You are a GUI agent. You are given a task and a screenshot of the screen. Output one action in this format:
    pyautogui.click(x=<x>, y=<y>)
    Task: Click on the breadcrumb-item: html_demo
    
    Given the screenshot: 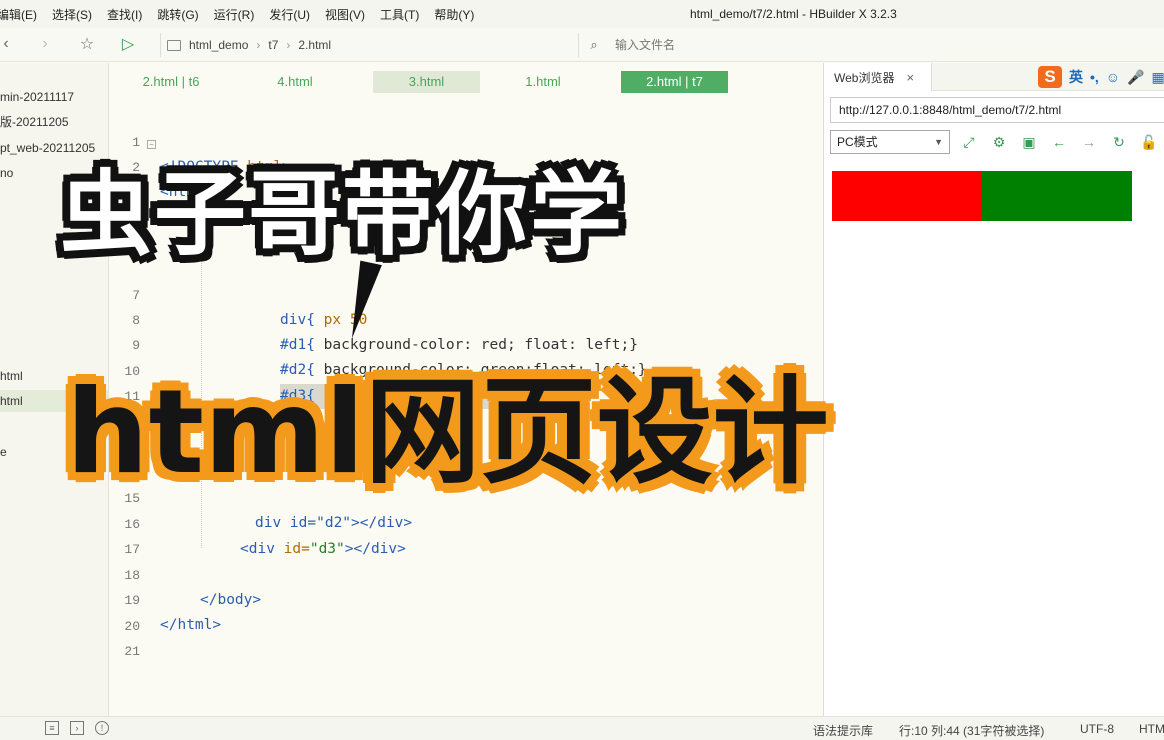 What is the action you would take?
    pyautogui.click(x=218, y=45)
    